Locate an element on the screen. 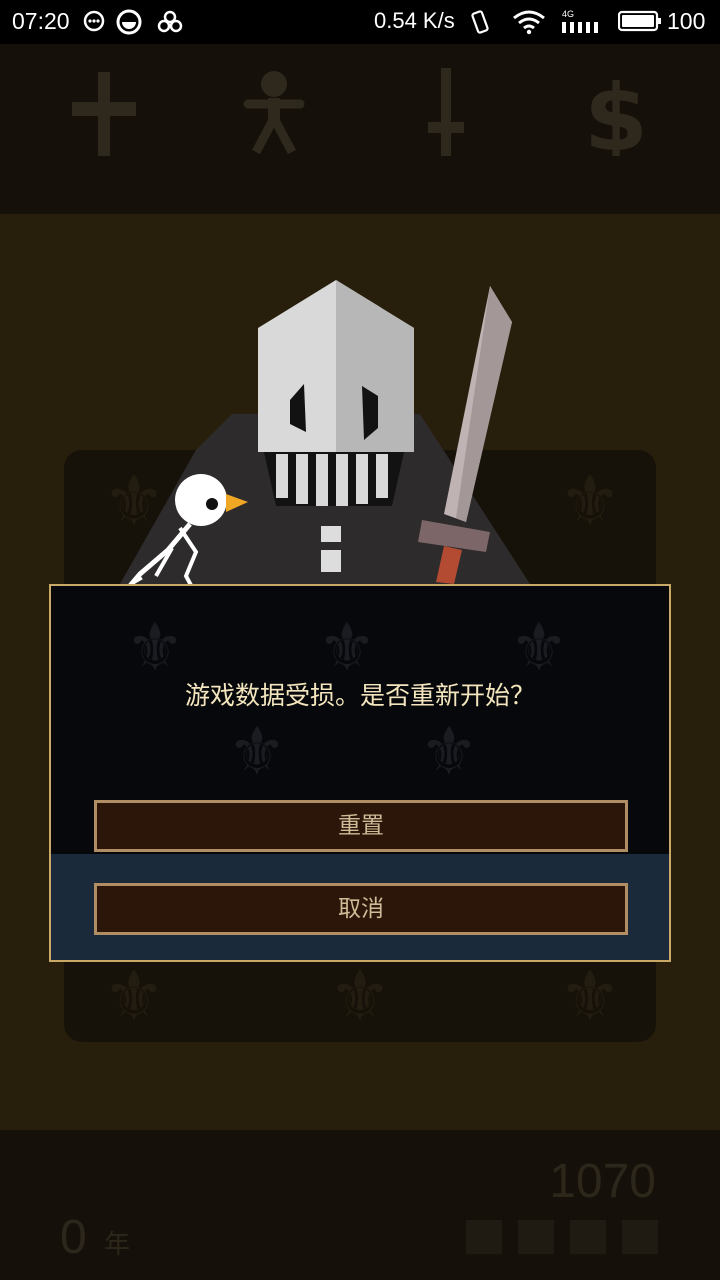 The image size is (720, 1280). years-value: 0 is located at coordinates (73, 1237).